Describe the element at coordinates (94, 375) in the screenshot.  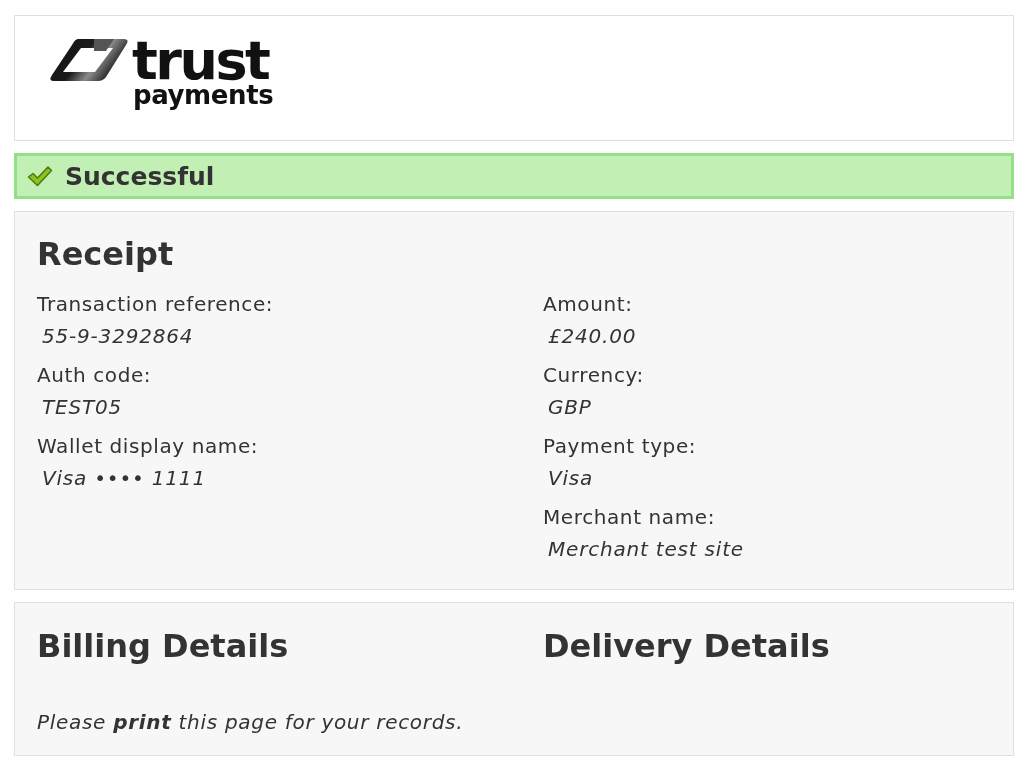
I see `field-label: Auth code:` at that location.